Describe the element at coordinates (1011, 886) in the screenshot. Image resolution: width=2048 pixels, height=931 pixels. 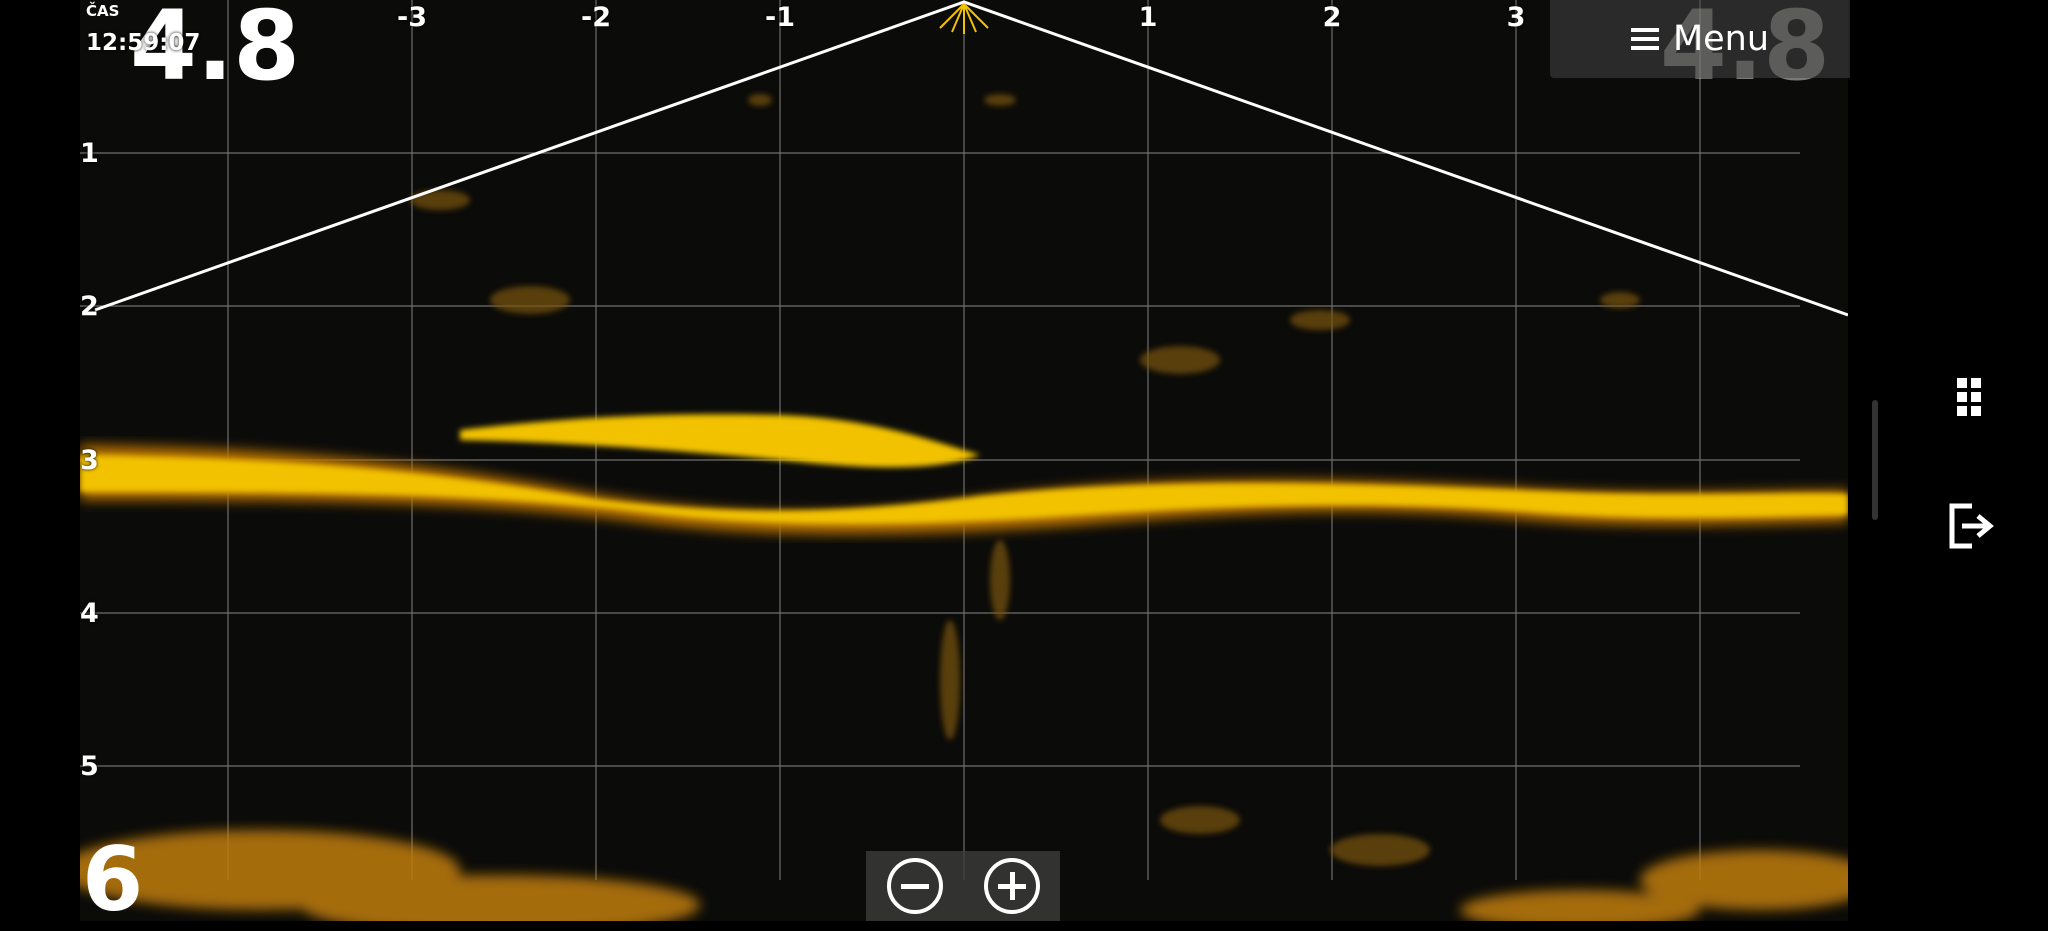
I see `plus-circle-icon` at that location.